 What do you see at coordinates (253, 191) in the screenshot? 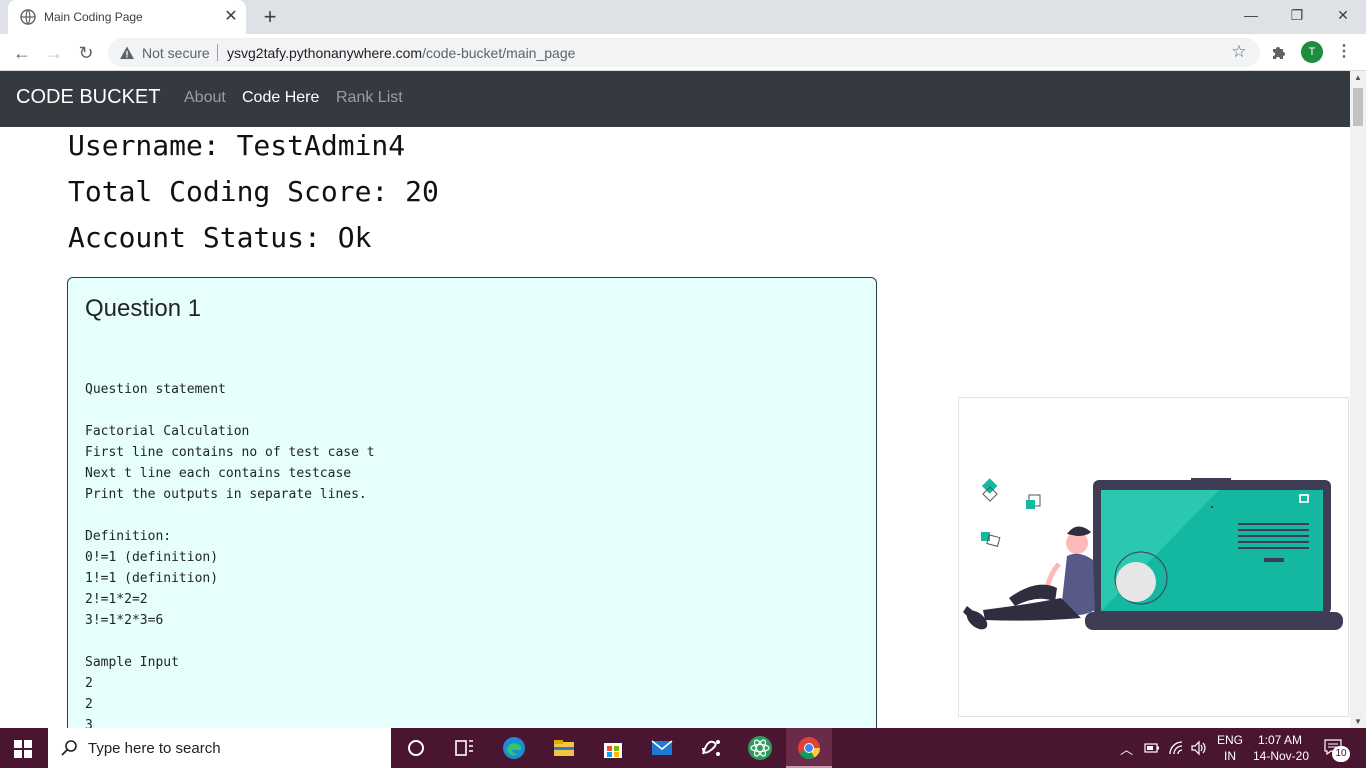
I see `score-line: Total Coding Score: 20` at bounding box center [253, 191].